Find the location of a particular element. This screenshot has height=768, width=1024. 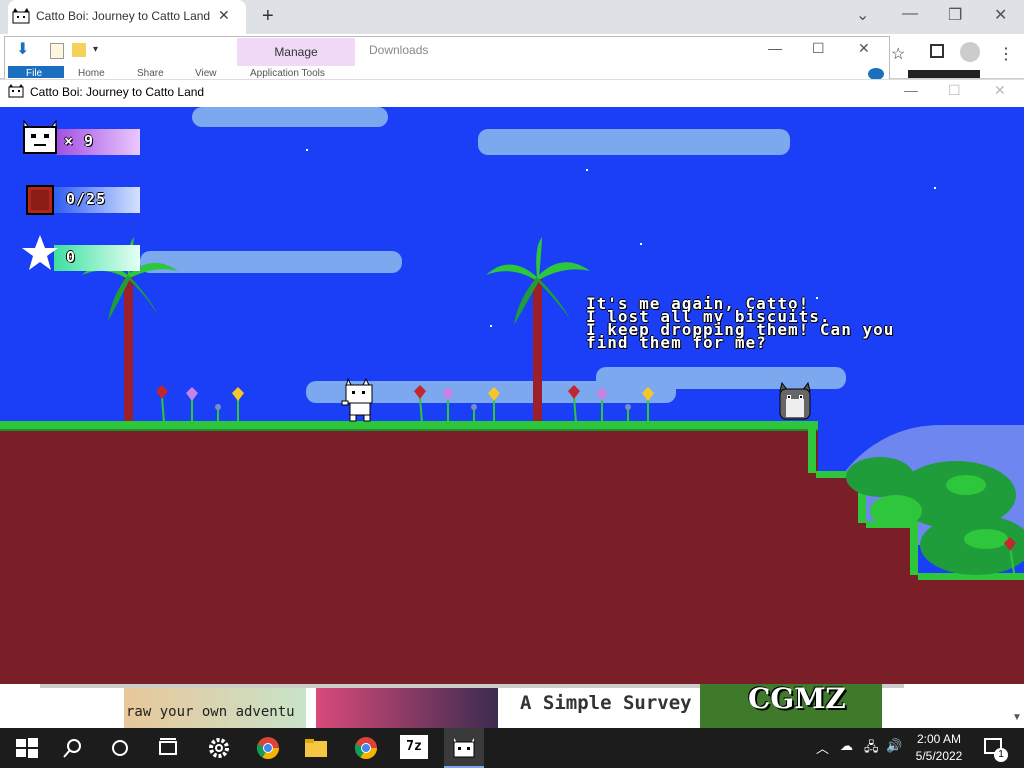

game-window-cat-icon is located at coordinates (16, 91).